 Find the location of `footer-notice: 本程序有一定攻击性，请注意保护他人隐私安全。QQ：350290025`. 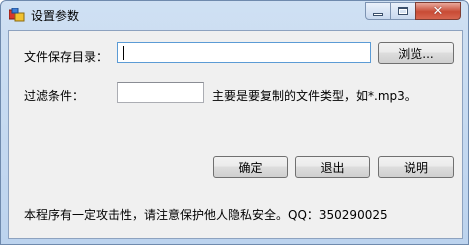

footer-notice: 本程序有一定攻击性，请注意保护他人隐私安全。QQ：350290025 is located at coordinates (206, 215).